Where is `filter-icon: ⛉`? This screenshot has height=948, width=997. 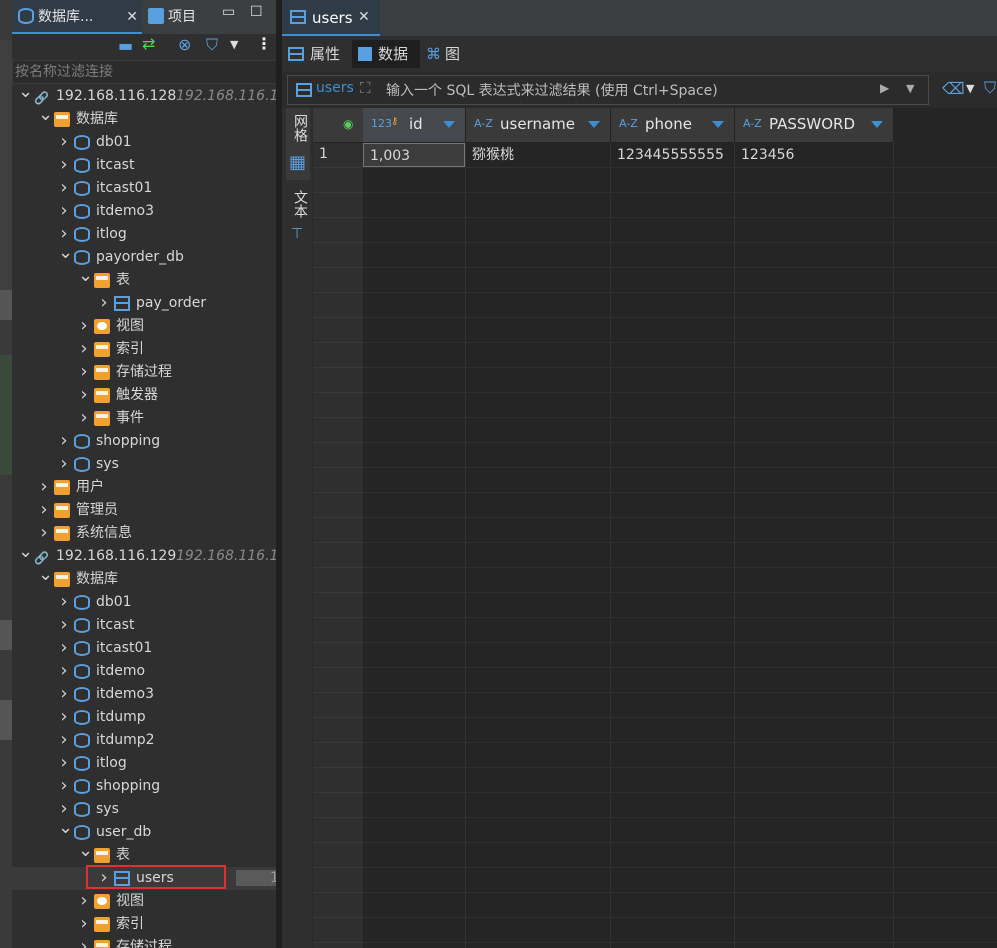
filter-icon: ⛉ is located at coordinates (990, 88).